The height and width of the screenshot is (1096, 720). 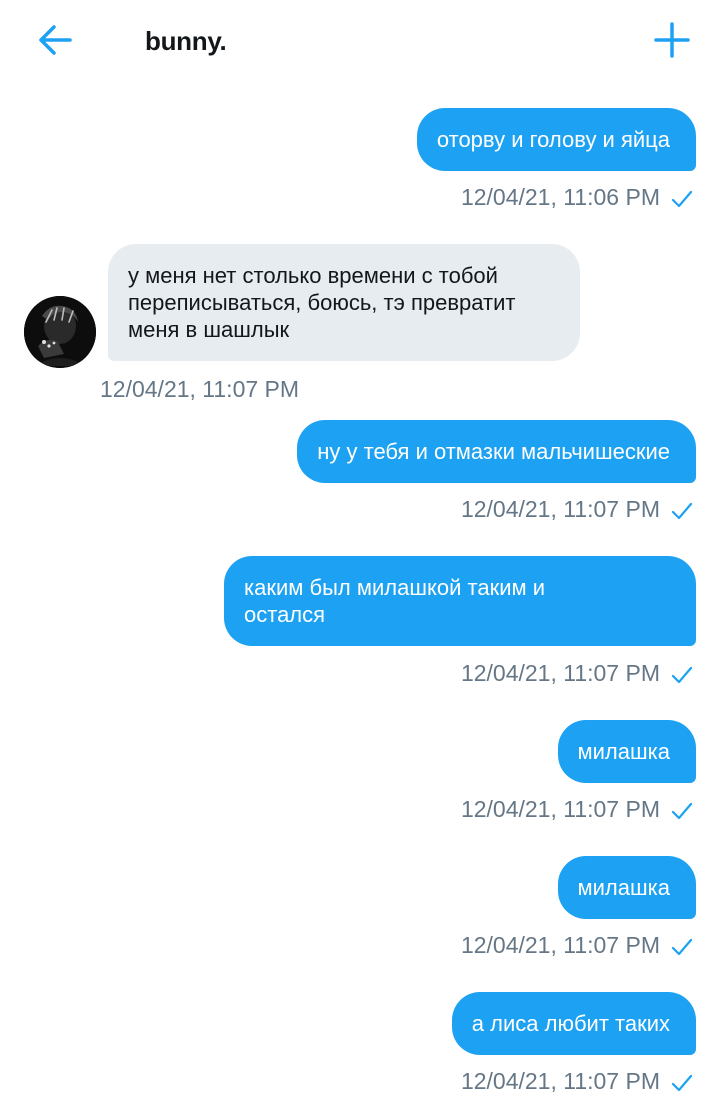 I want to click on message-timestamp: 12/04/21, 11:06 PM, so click(x=560, y=197).